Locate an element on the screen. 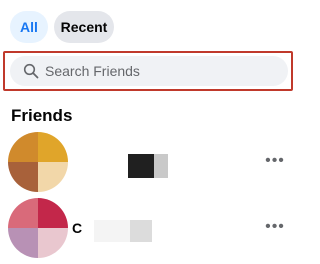 The width and height of the screenshot is (320, 264). filter-all-button: All is located at coordinates (29, 27).